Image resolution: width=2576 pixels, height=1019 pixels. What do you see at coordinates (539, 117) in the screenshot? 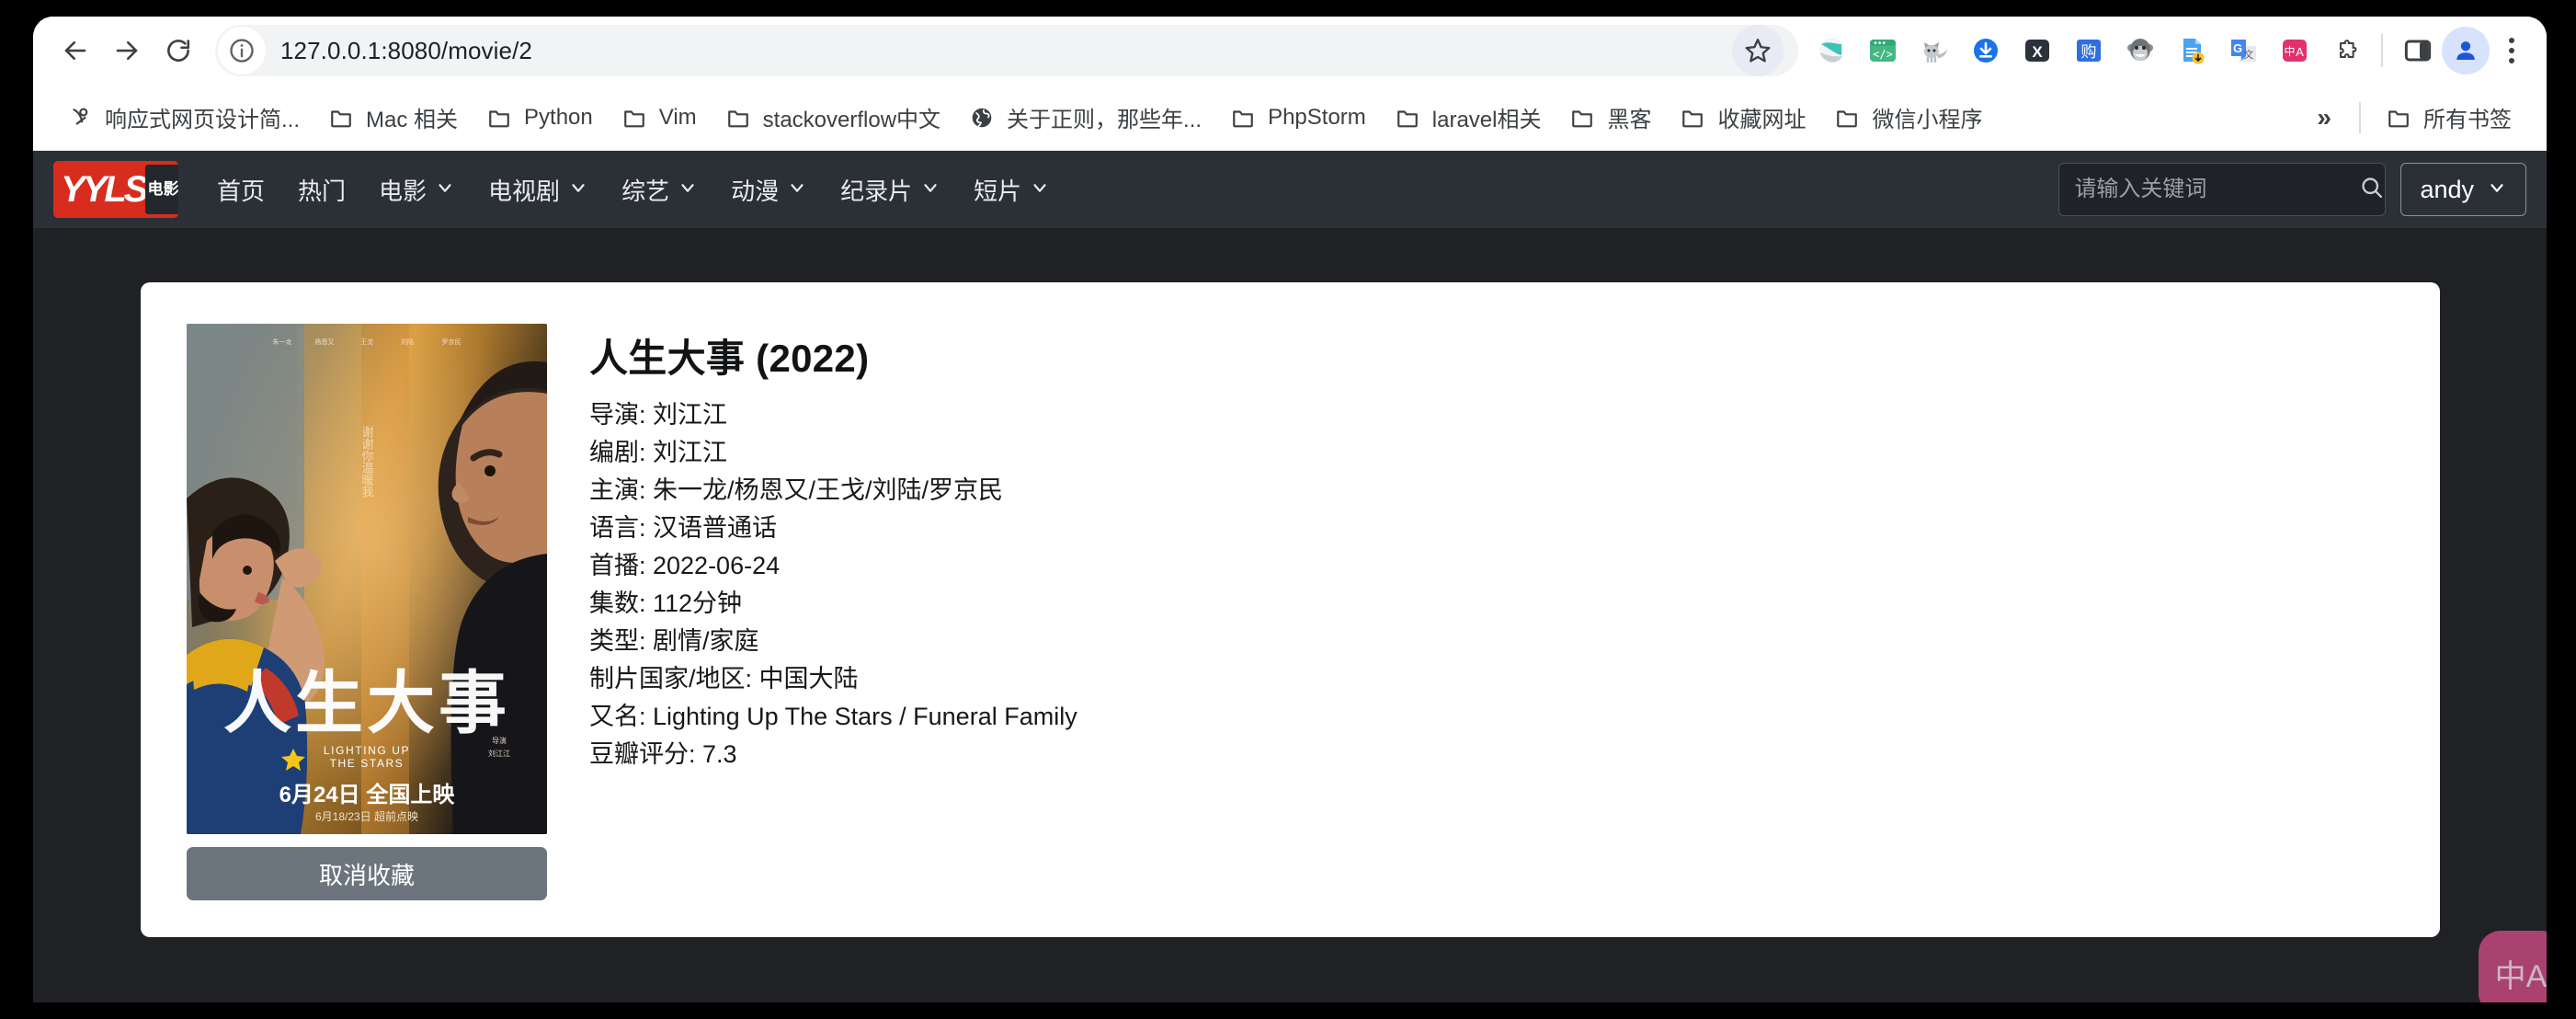
I see `bookmark-item: Python` at bounding box center [539, 117].